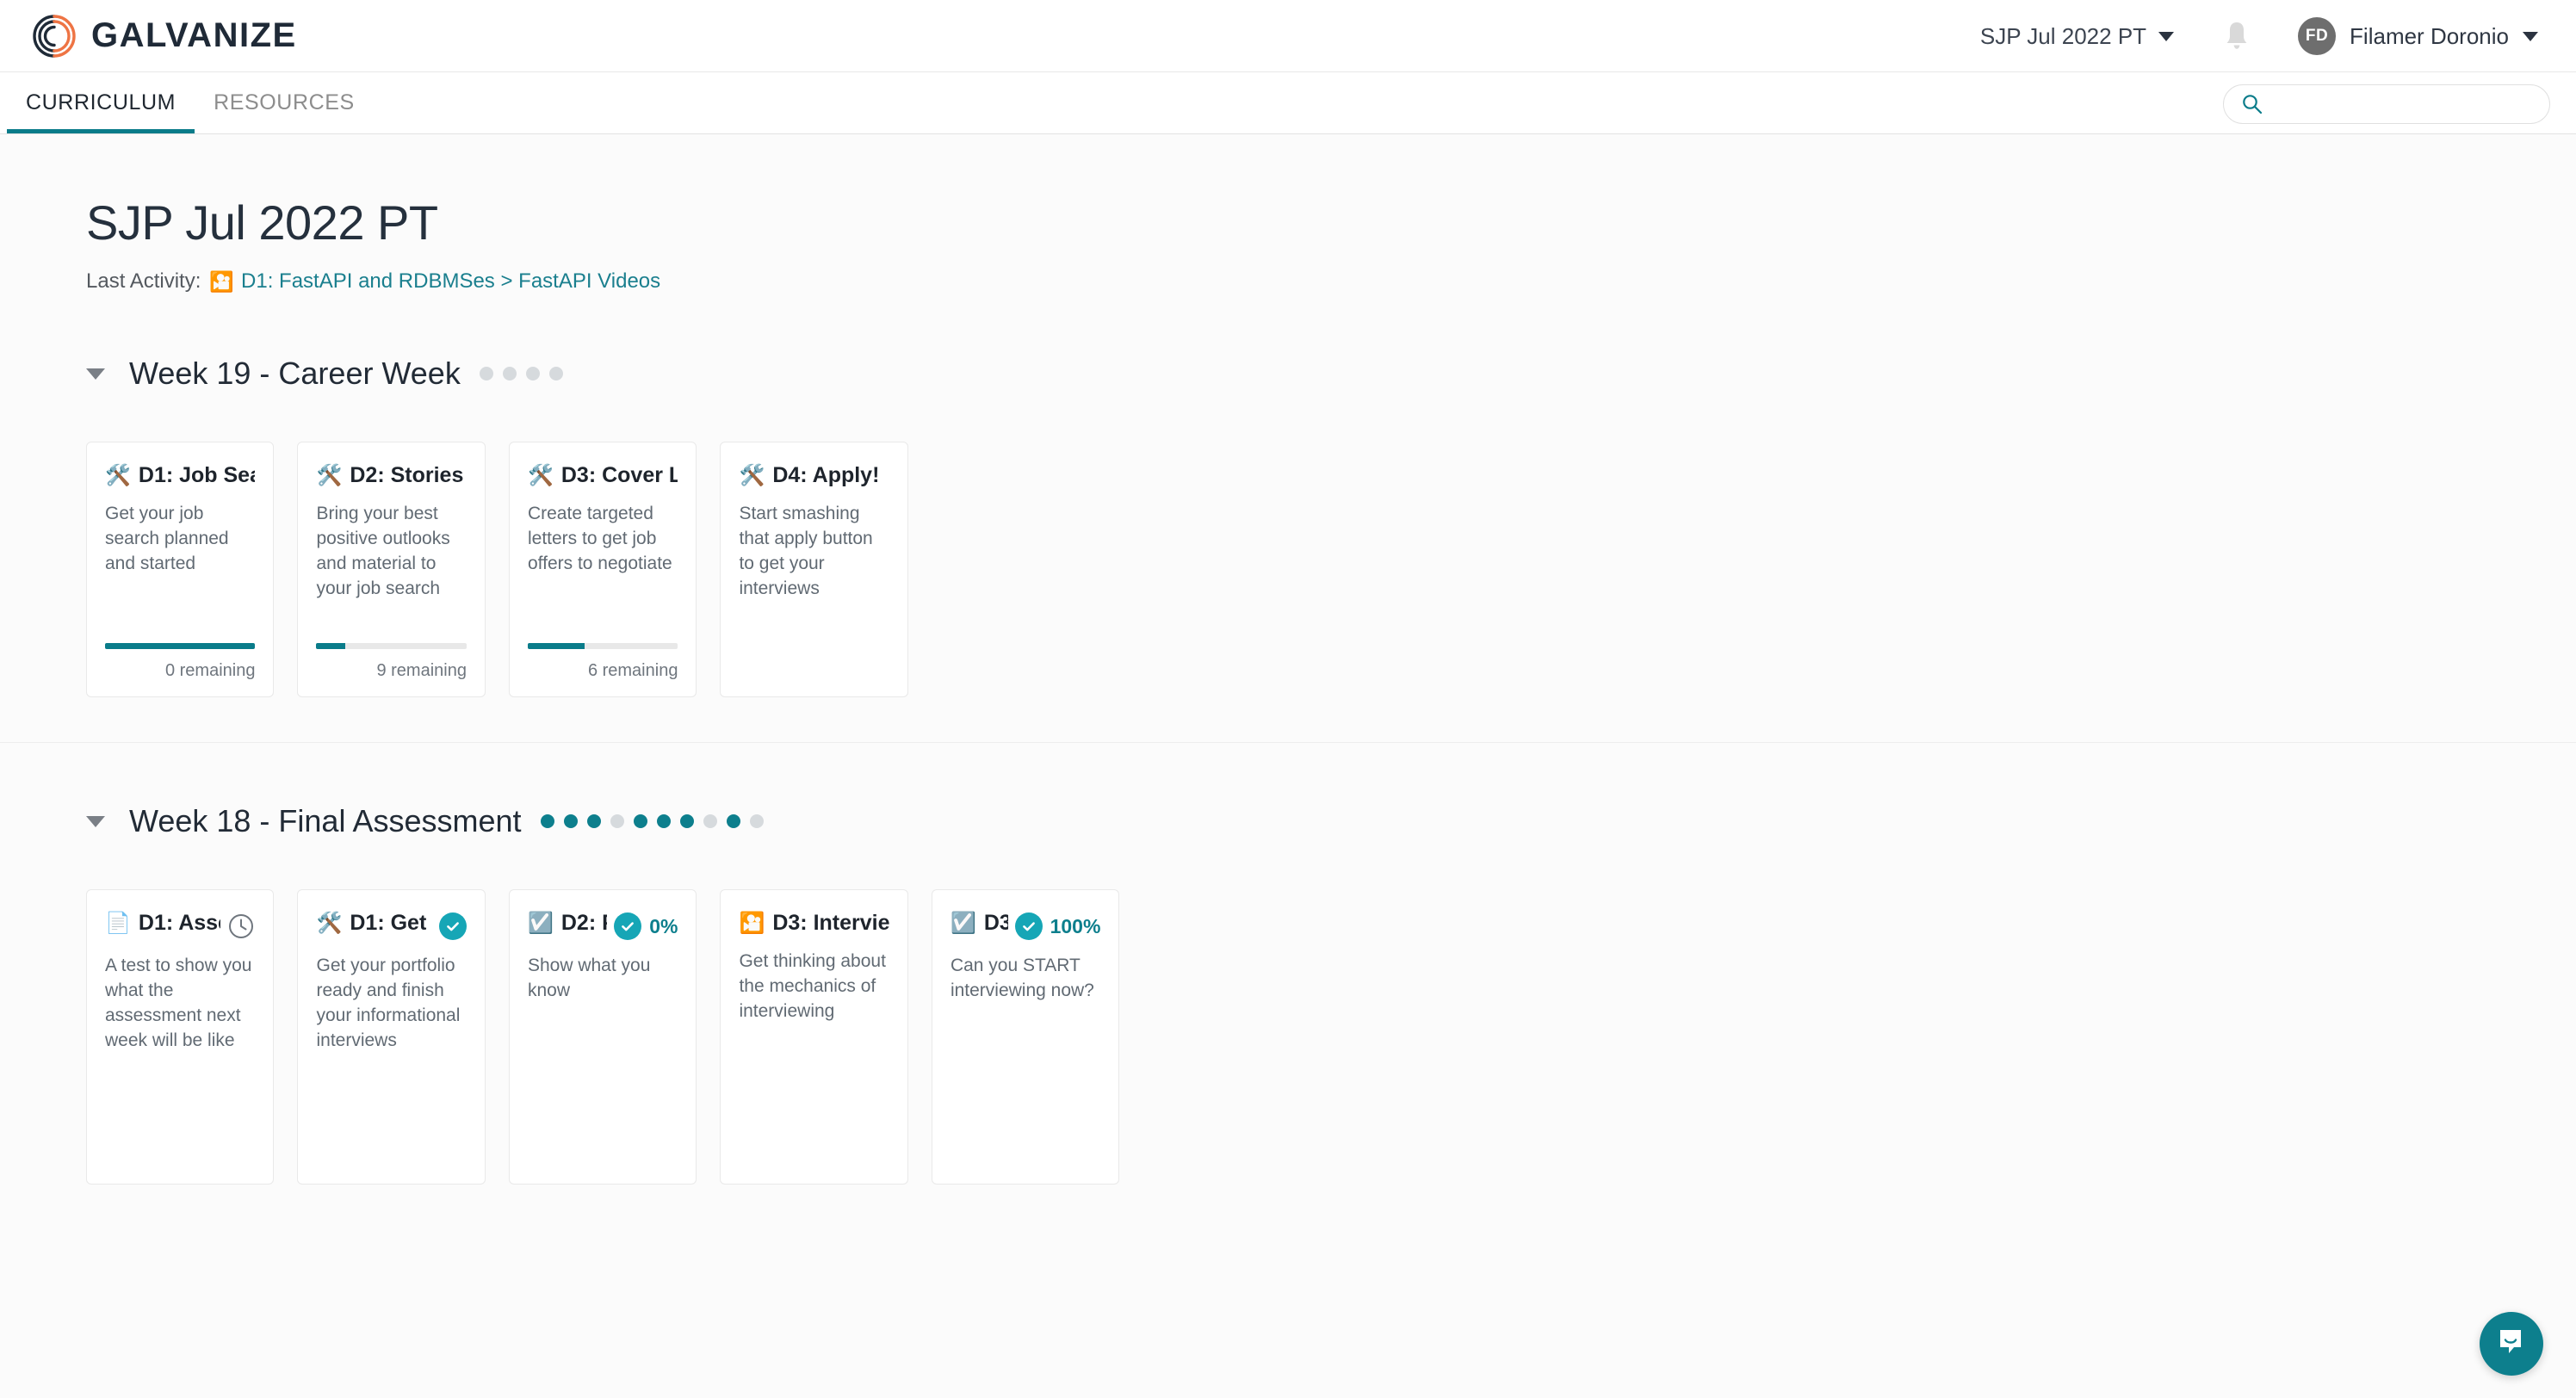  I want to click on tab-curriculum: CURRICULUM, so click(101, 103).